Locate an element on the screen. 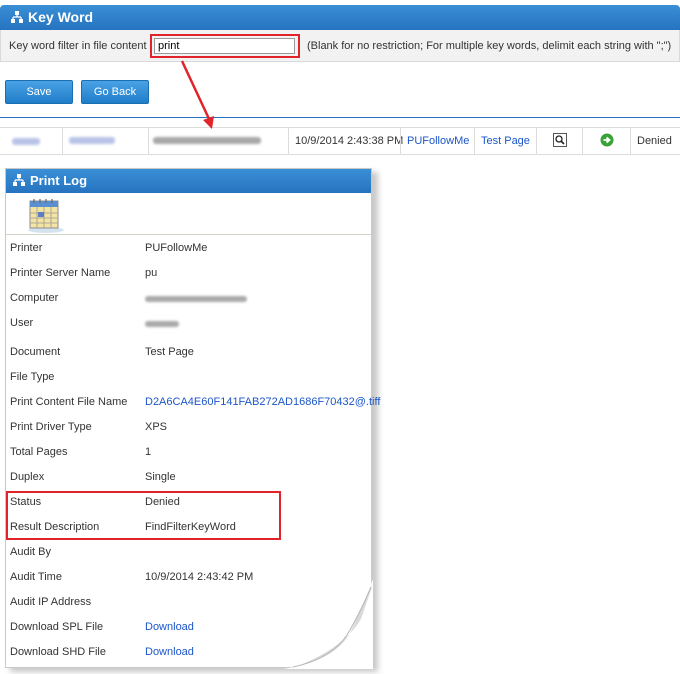 This screenshot has height=674, width=680. keyword-filter-label: Key word filter in file content is located at coordinates (78, 46).